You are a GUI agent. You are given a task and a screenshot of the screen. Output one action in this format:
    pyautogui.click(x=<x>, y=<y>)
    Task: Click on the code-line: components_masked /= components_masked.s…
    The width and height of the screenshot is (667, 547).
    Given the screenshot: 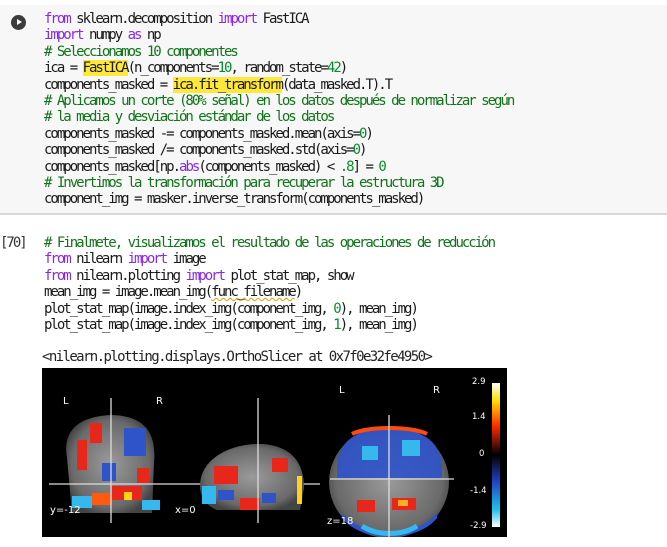 What is the action you would take?
    pyautogui.click(x=278, y=150)
    